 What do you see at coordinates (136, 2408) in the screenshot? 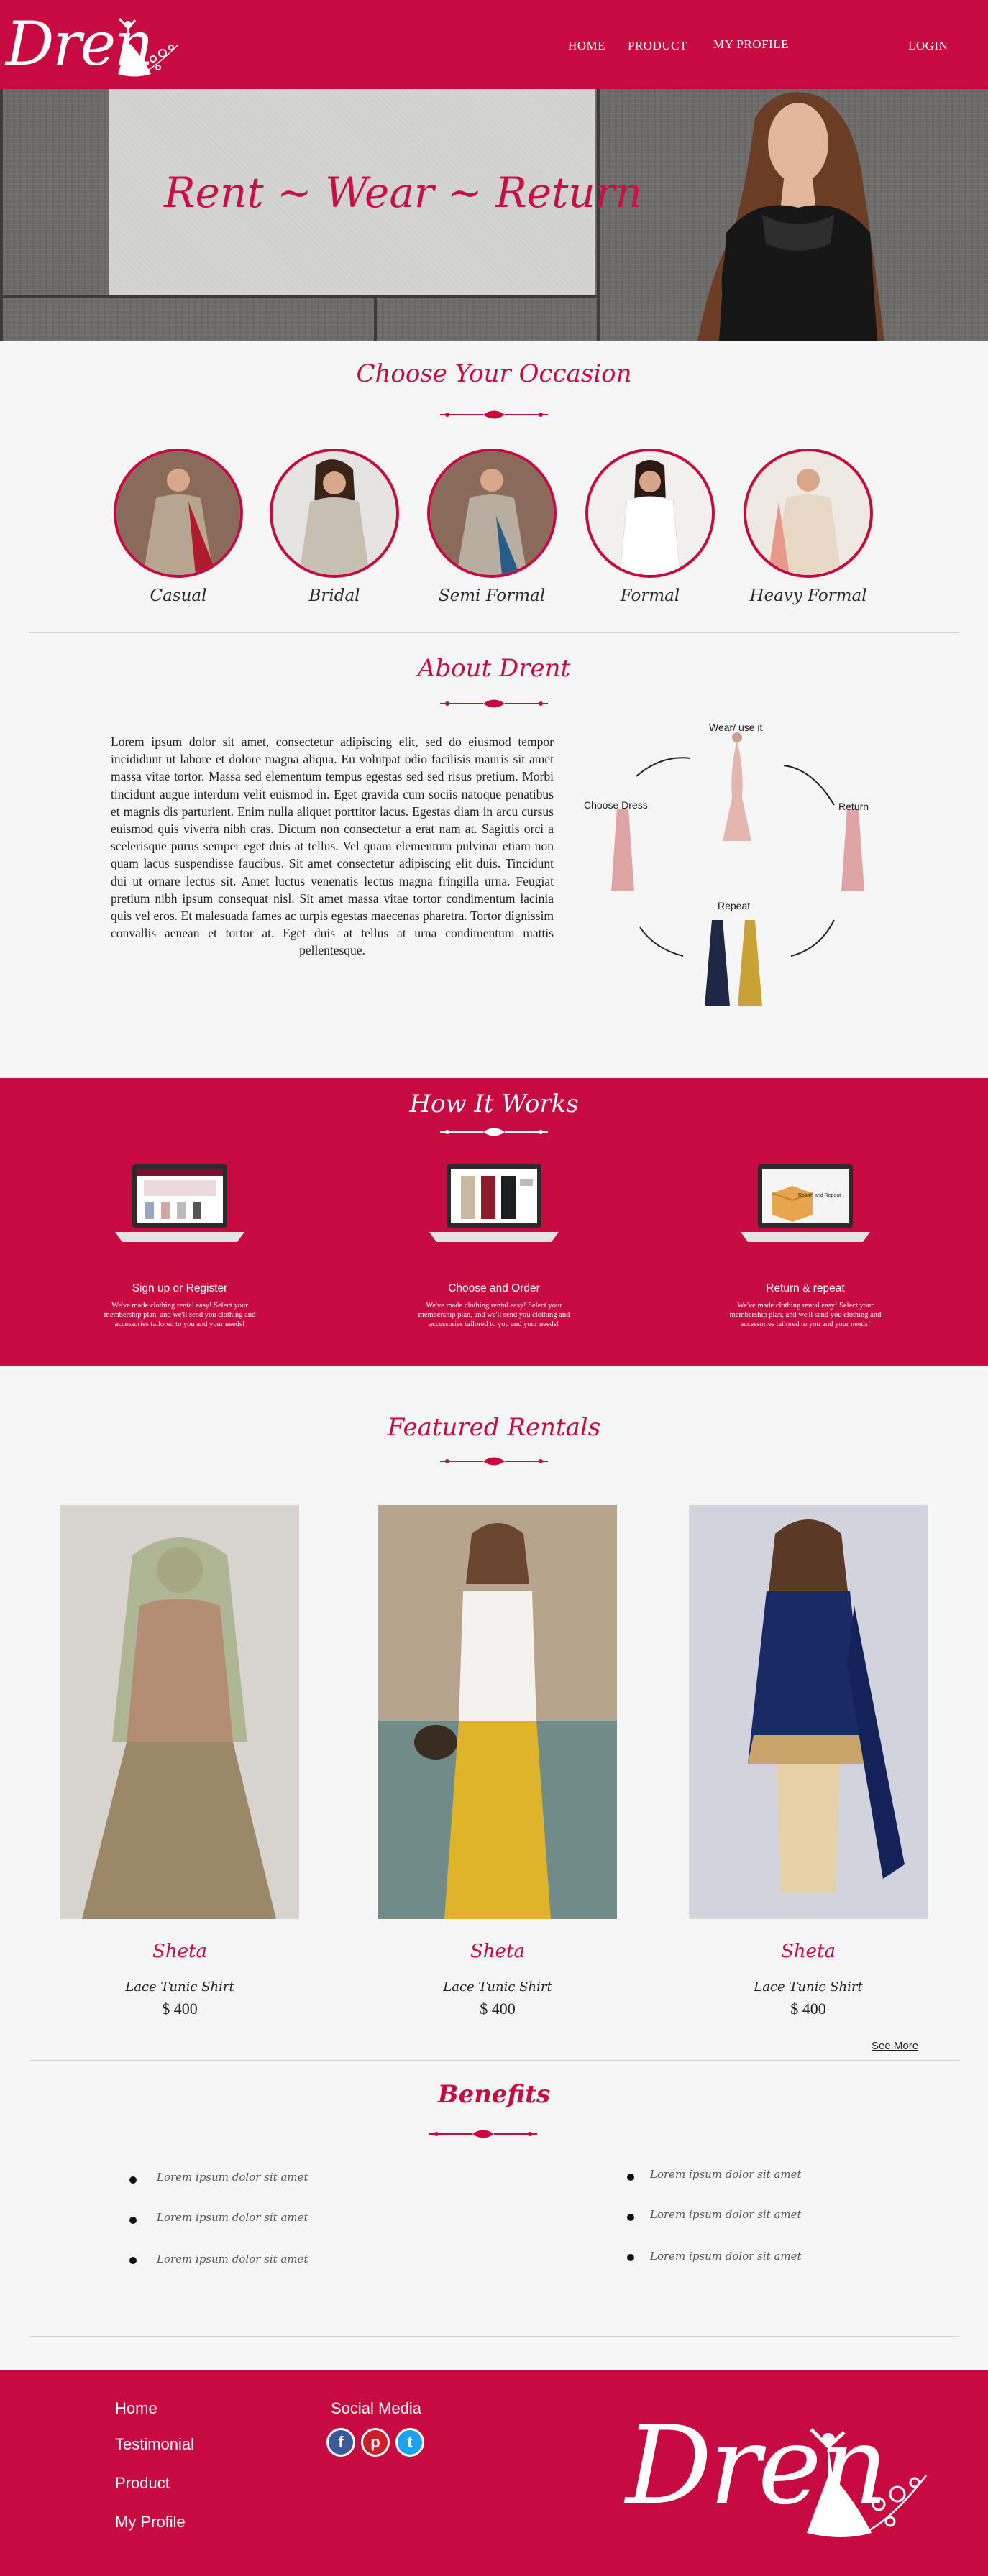
I see `footer-link-home: Home` at bounding box center [136, 2408].